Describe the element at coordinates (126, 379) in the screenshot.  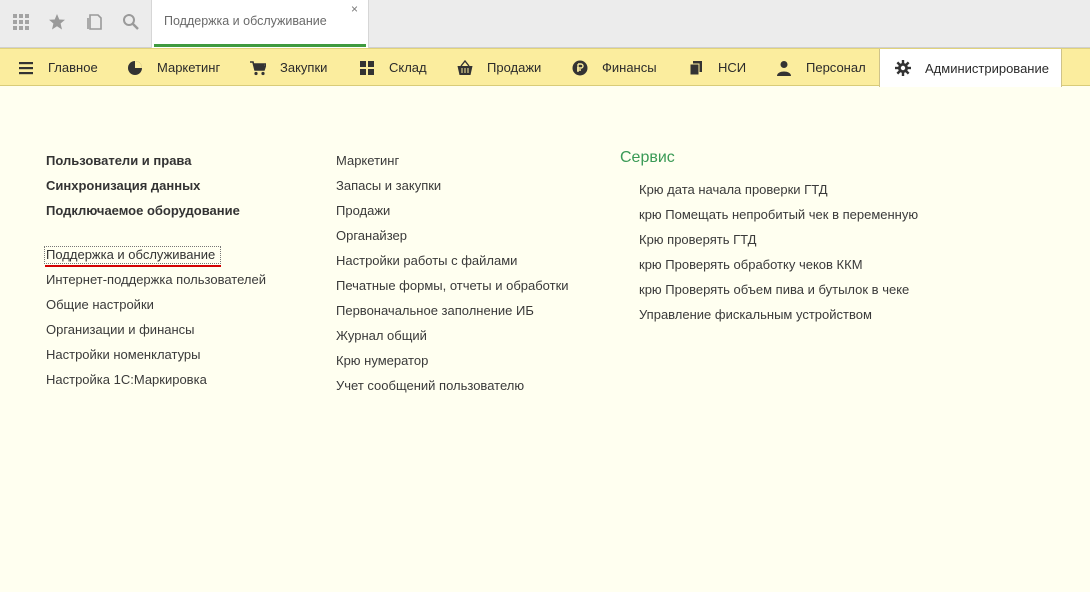
I see `link-marking-settings: Настройка 1С:Маркировка` at that location.